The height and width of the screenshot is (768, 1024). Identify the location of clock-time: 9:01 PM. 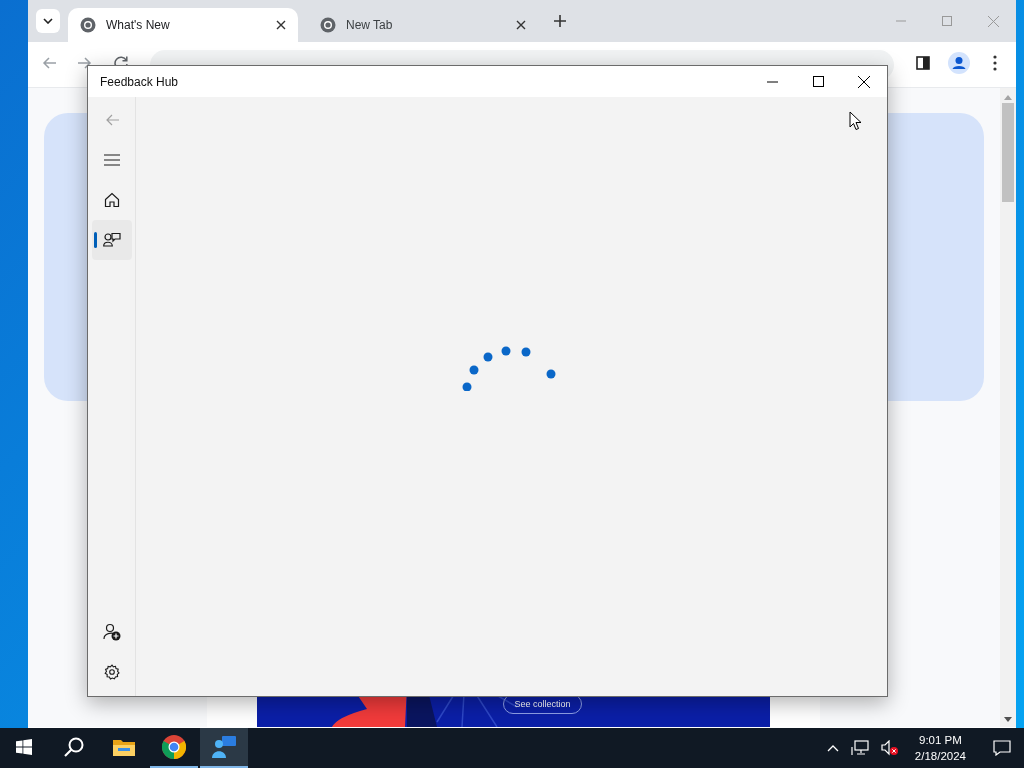
(940, 740).